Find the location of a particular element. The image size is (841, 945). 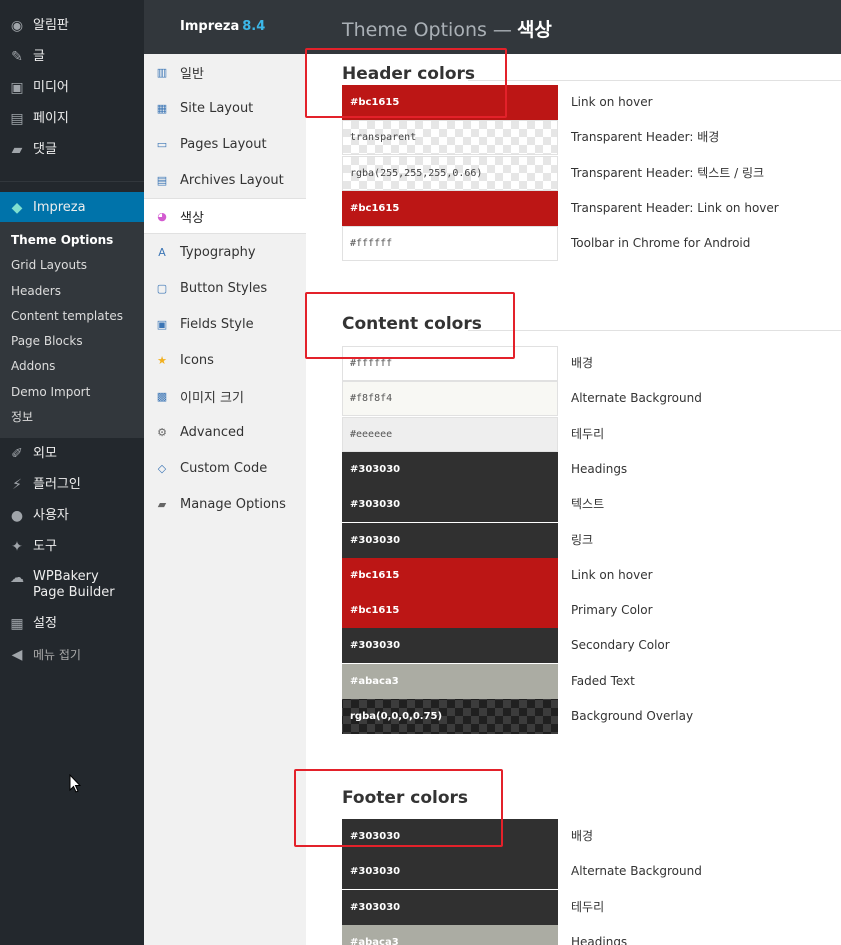

options-nav-archives-layout: ▤ Archives Layout is located at coordinates (225, 180).